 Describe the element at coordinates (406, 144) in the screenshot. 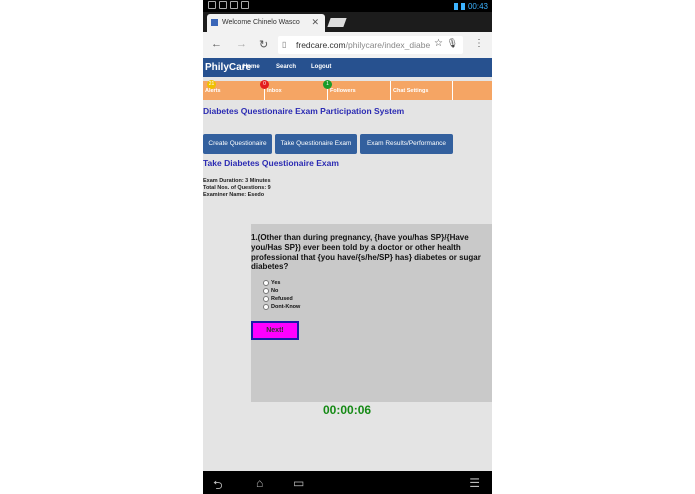

I see `exam-results-button: Exam Results/Performance` at that location.